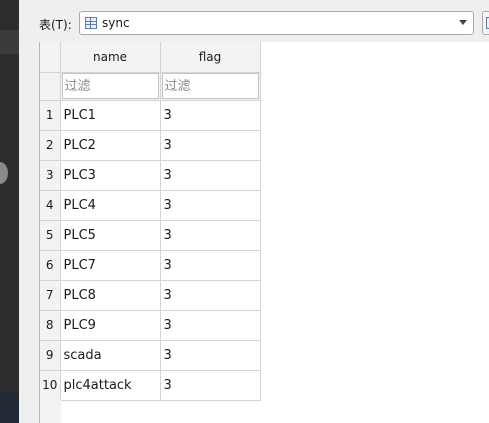 This screenshot has width=489, height=423. What do you see at coordinates (110, 235) in the screenshot?
I see `cell-name: PLC5` at bounding box center [110, 235].